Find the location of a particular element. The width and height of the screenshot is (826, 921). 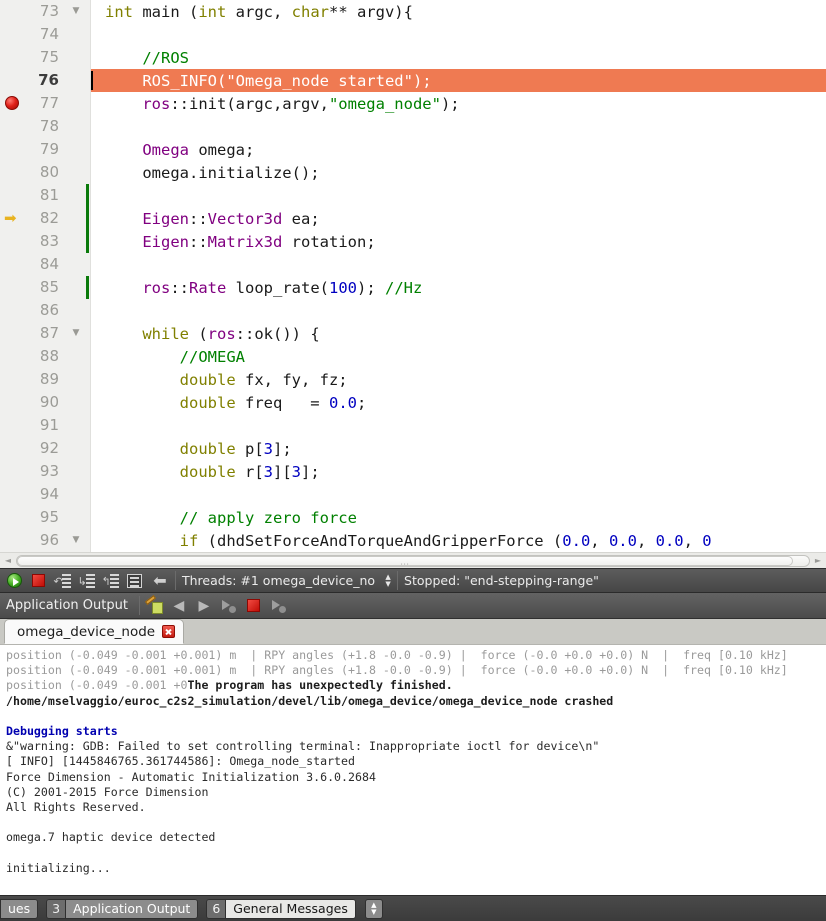

code-line-text: double p[3]; is located at coordinates (235, 449).